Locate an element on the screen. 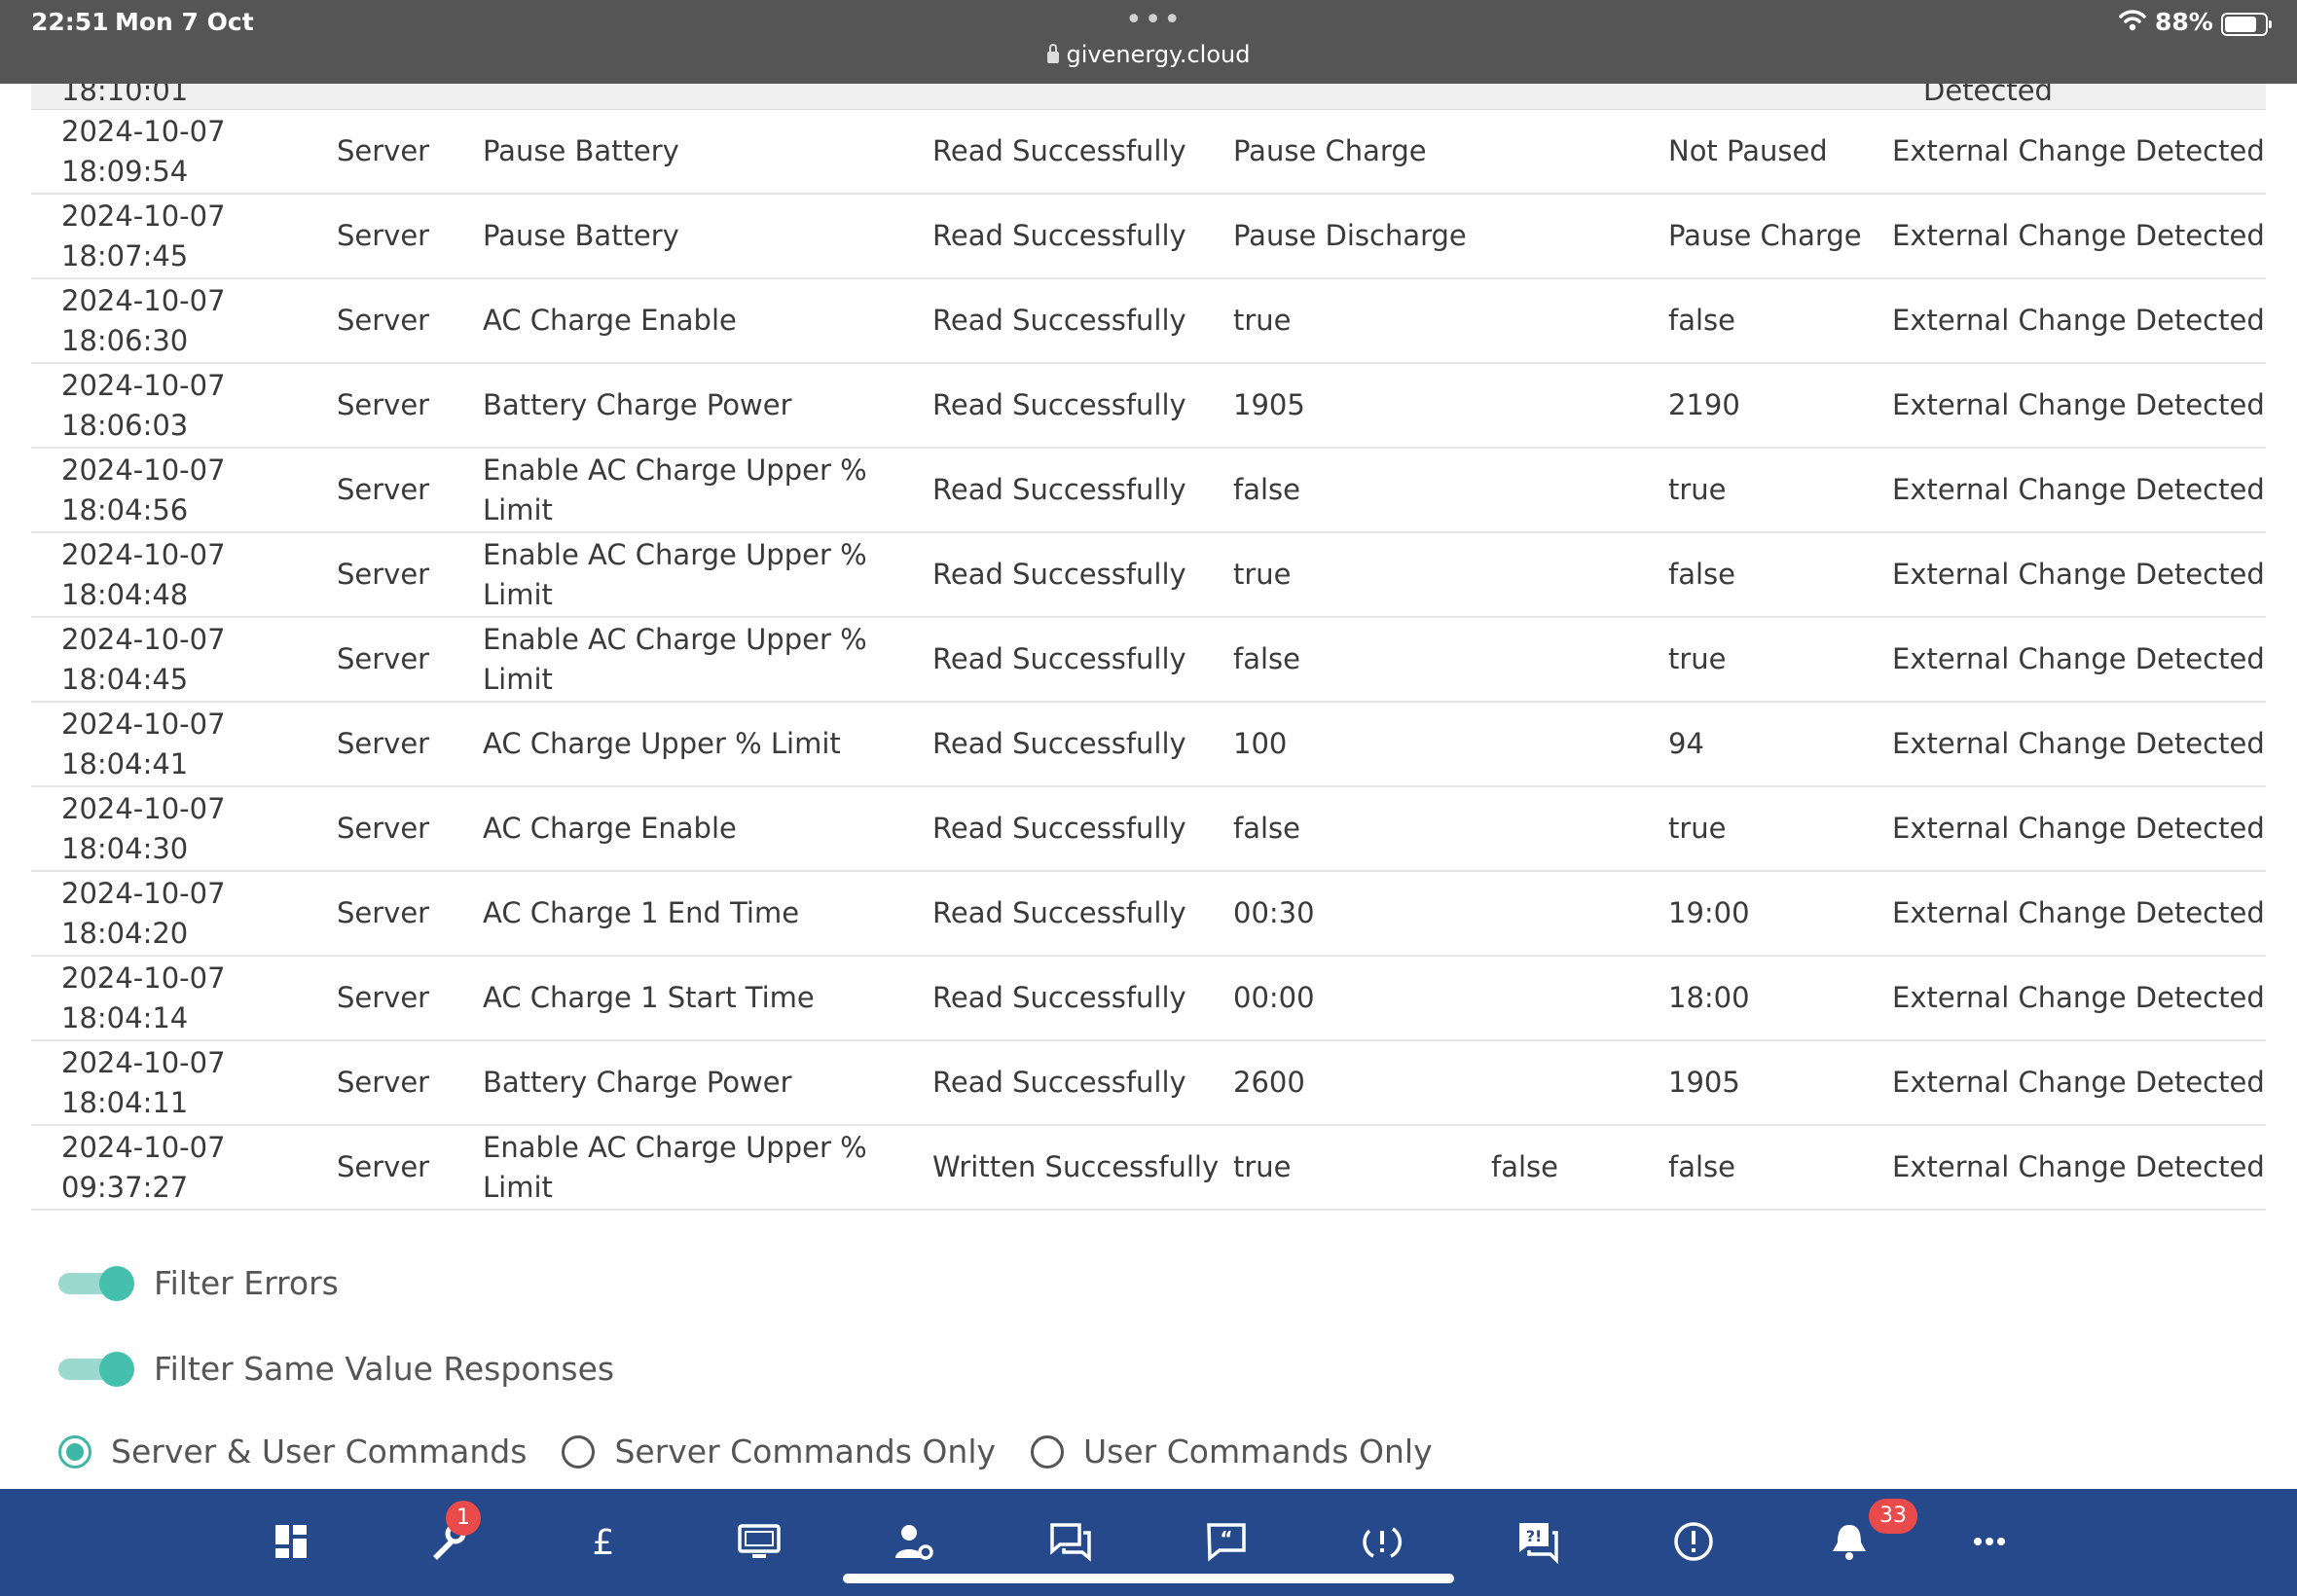 The image size is (2297, 1596). setting-cell: AC Charge Upper % Limit is located at coordinates (707, 745).